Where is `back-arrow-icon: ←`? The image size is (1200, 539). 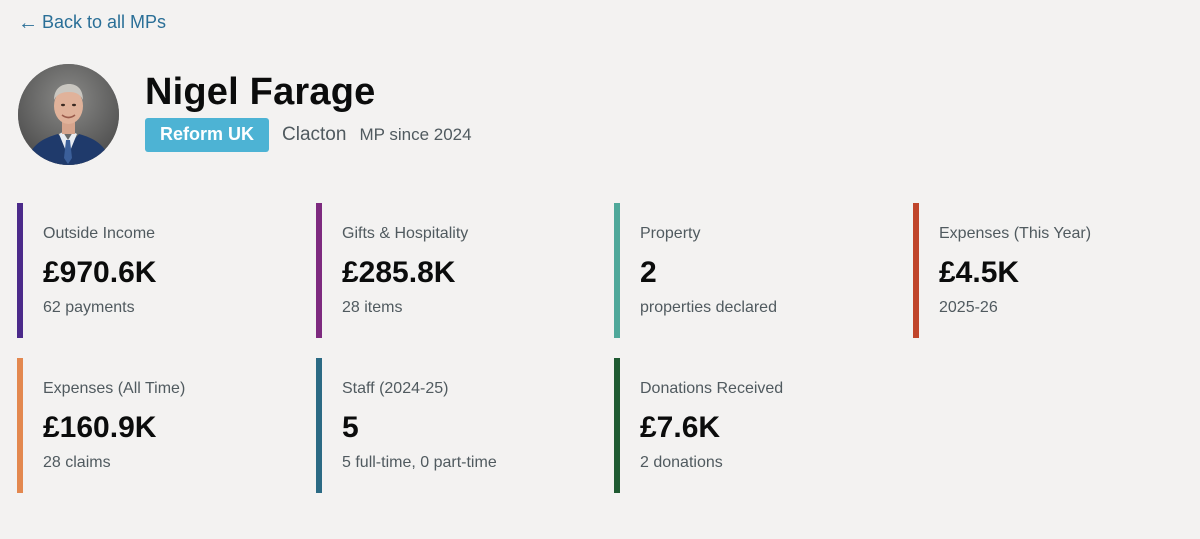
back-arrow-icon: ← is located at coordinates (28, 22).